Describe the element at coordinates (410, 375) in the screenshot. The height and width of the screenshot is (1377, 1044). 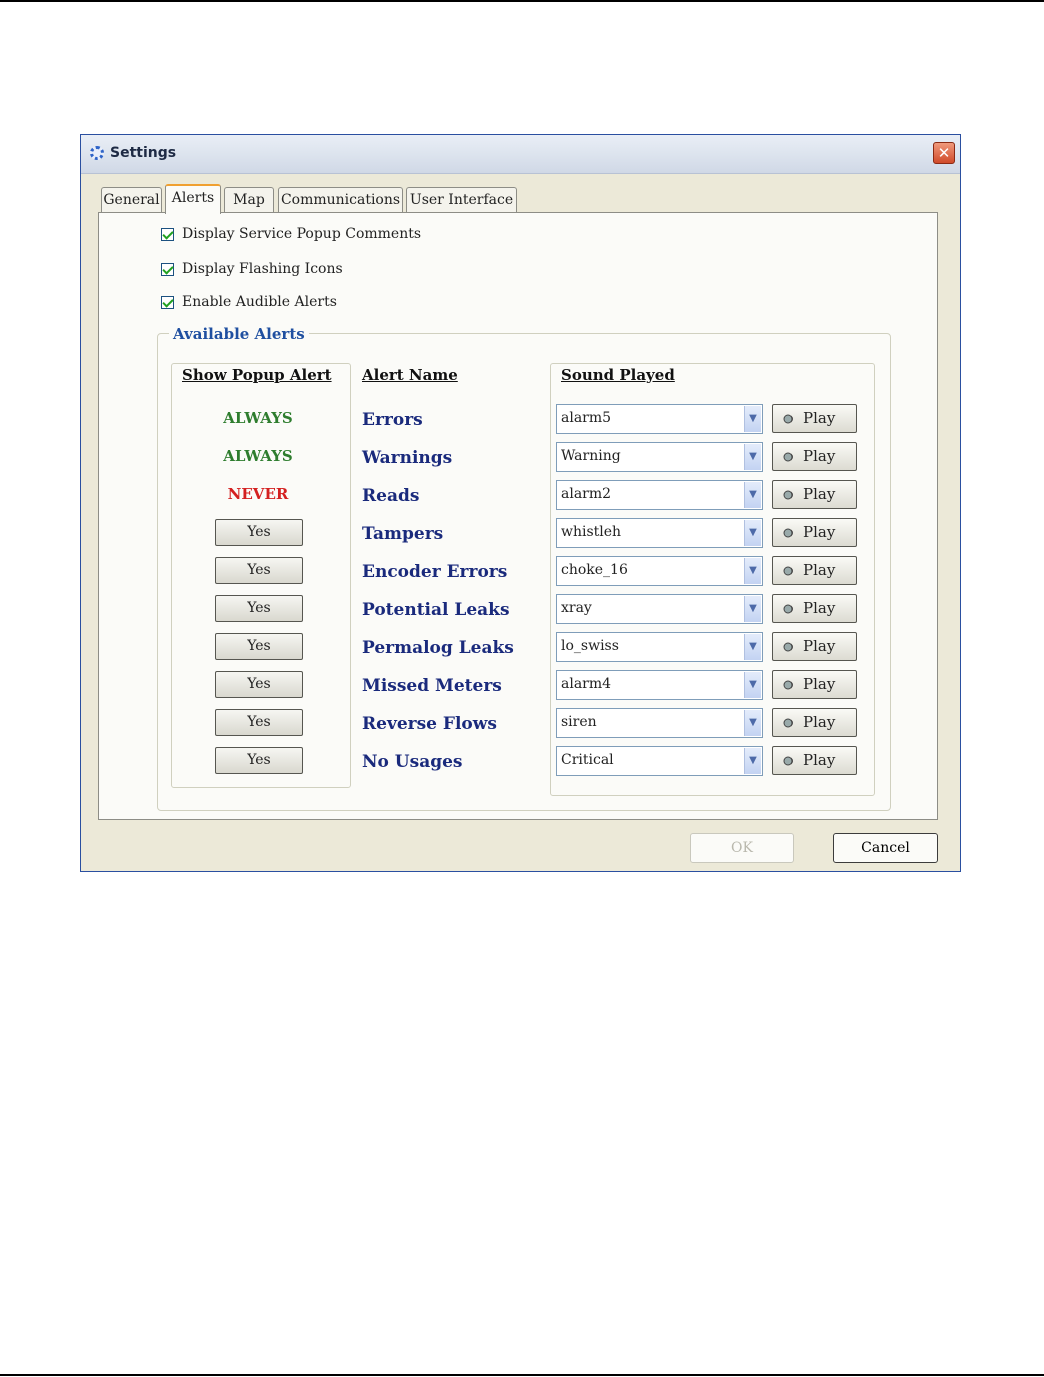
I see `column-header-alert-name: Alert Name` at that location.